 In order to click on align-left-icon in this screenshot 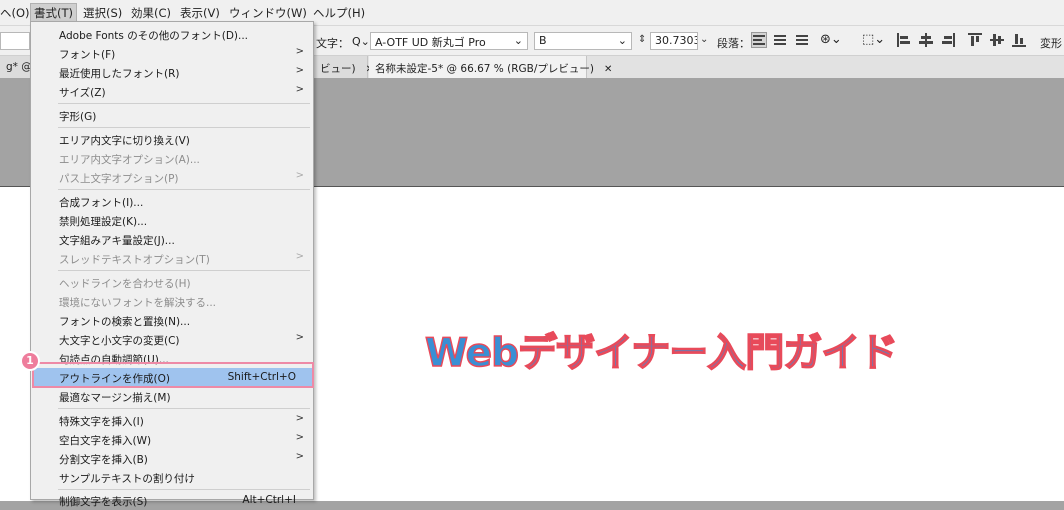, I will do `click(759, 40)`.